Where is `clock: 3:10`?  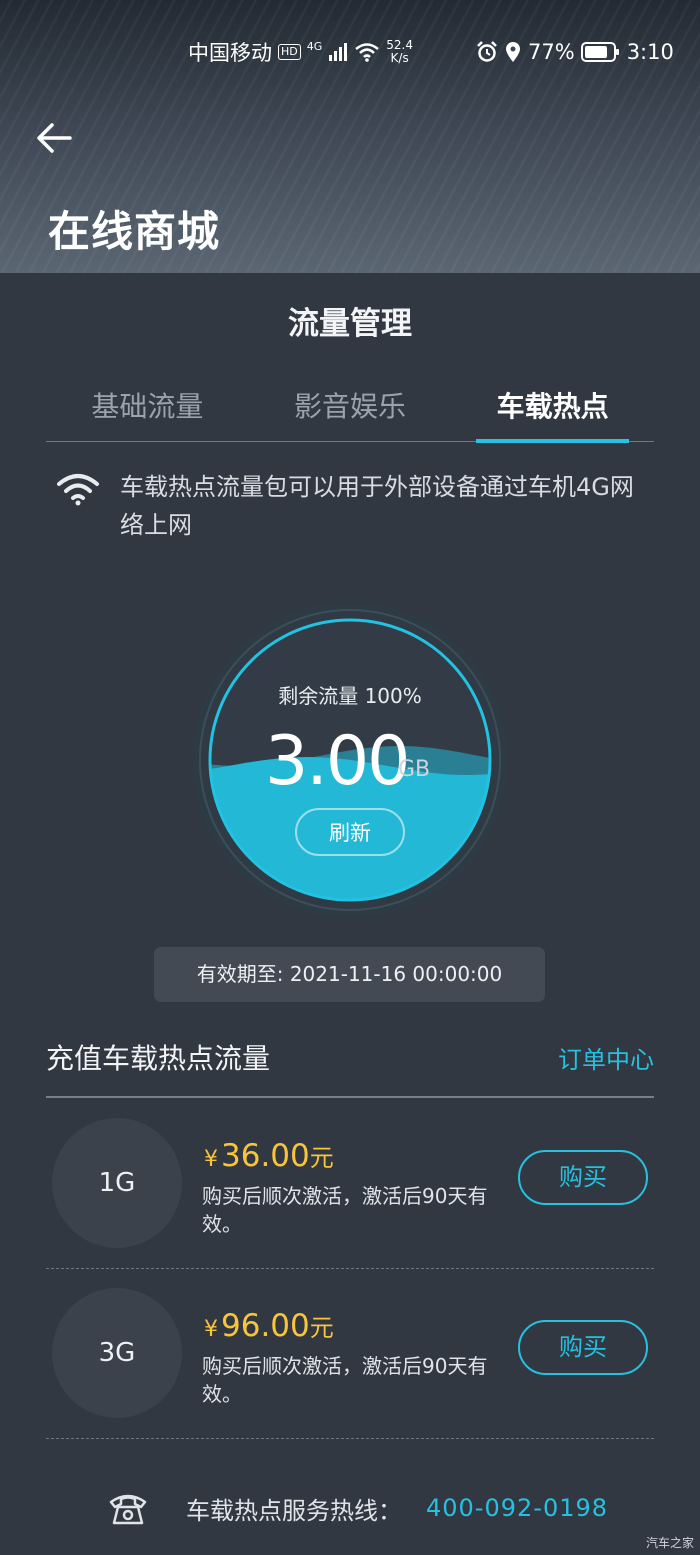
clock: 3:10 is located at coordinates (650, 52).